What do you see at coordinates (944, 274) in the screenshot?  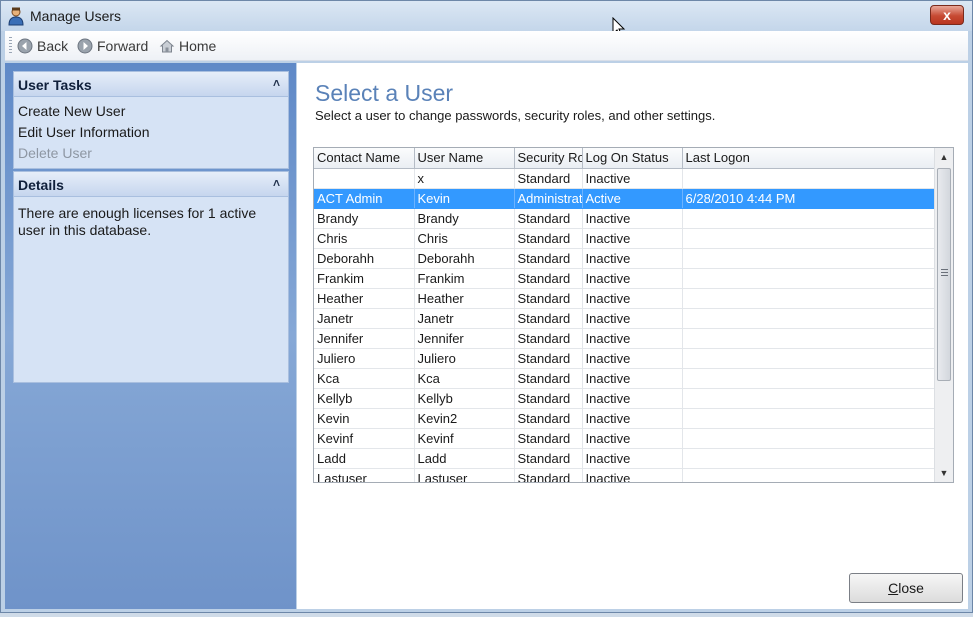 I see `scrollbar-thumb` at bounding box center [944, 274].